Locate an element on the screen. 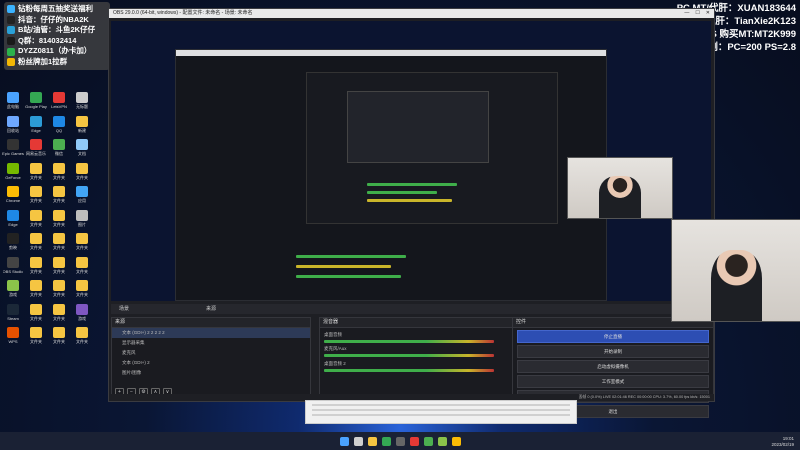  maximize-icon: ☐ is located at coordinates (697, 13).